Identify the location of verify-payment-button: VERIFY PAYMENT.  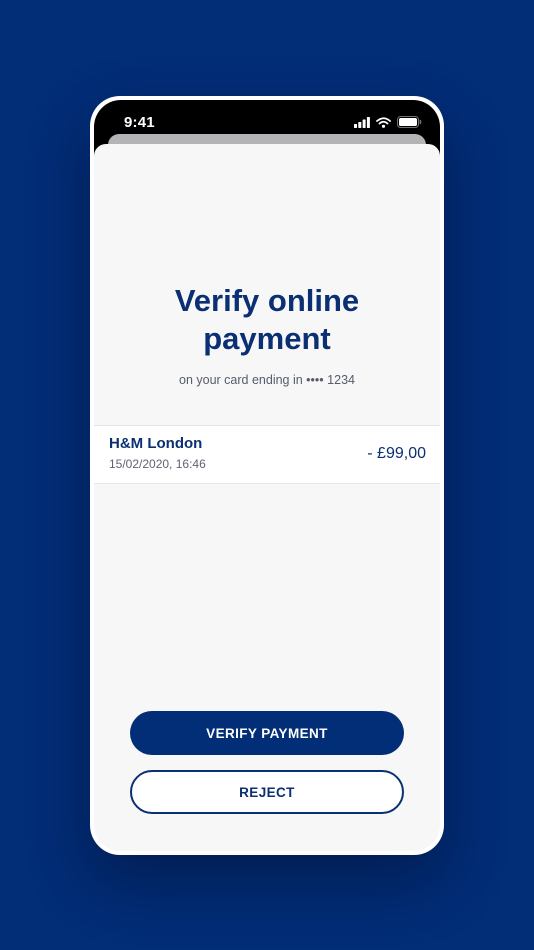
(267, 733).